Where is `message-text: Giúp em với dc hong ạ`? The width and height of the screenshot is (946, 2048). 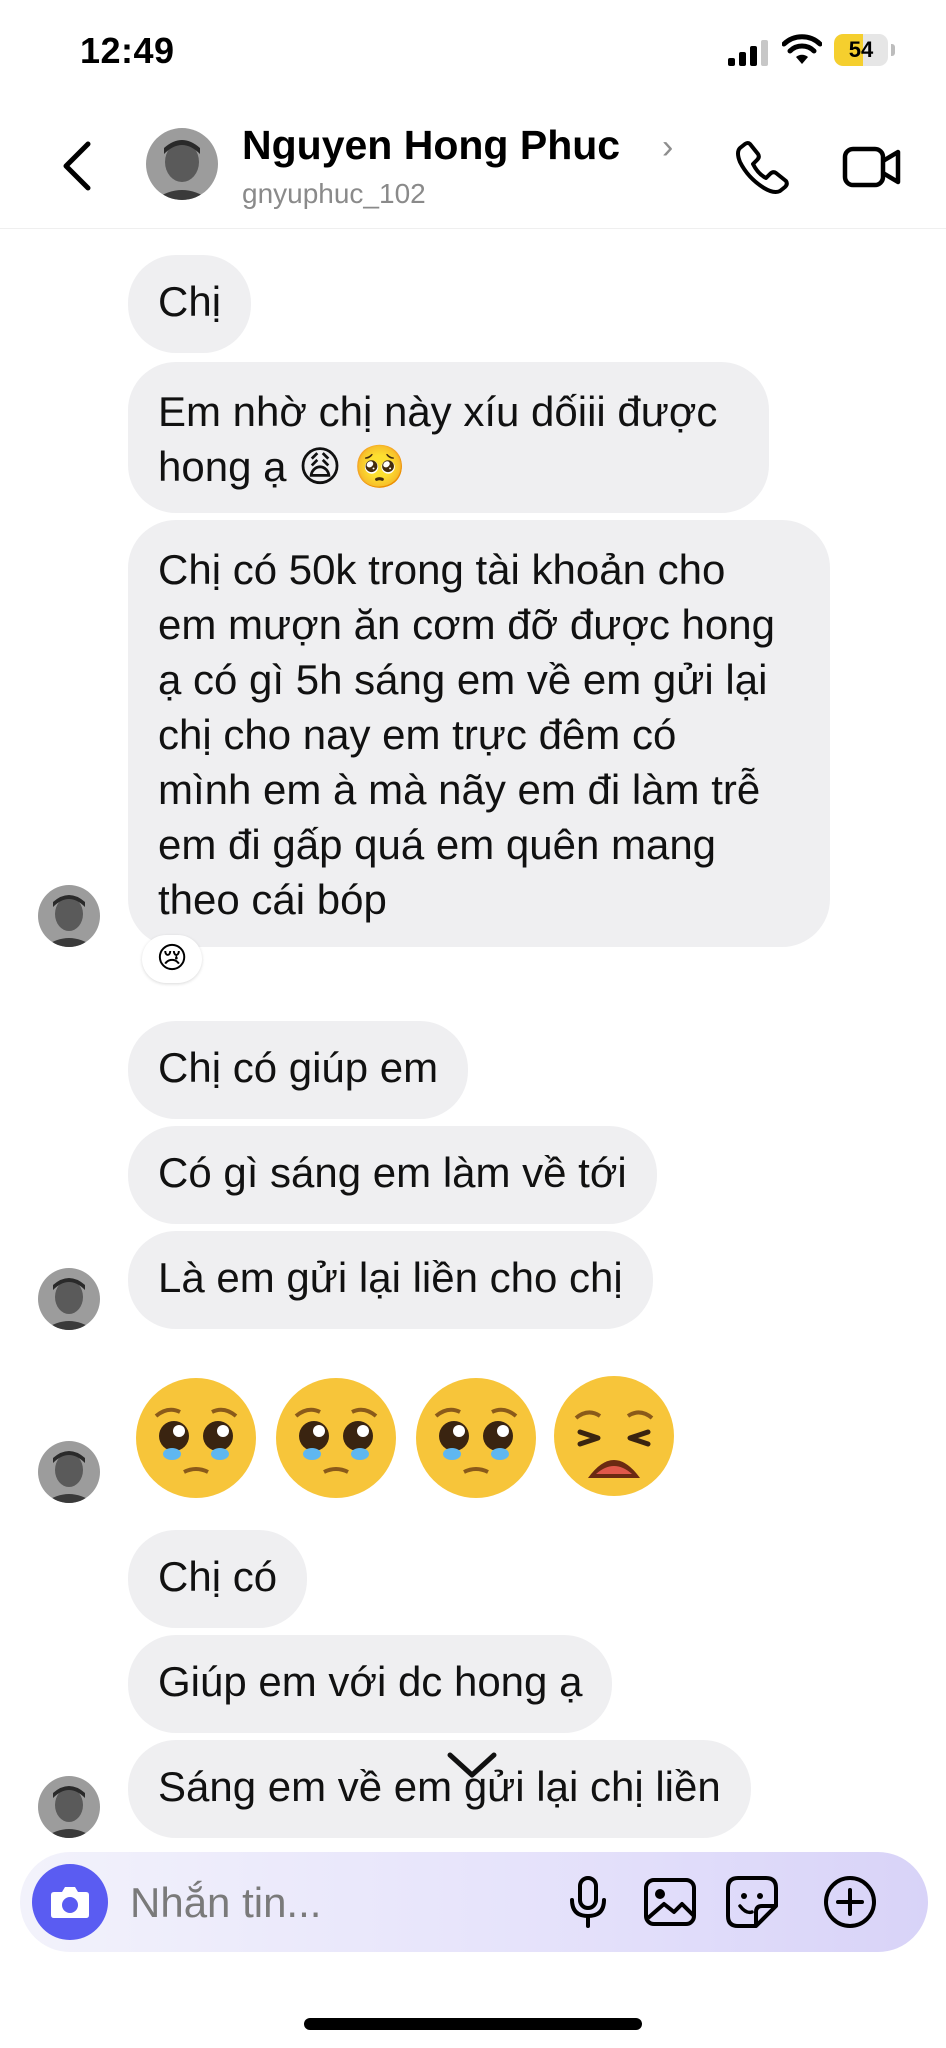
message-text: Giúp em với dc hong ạ is located at coordinates (370, 1681).